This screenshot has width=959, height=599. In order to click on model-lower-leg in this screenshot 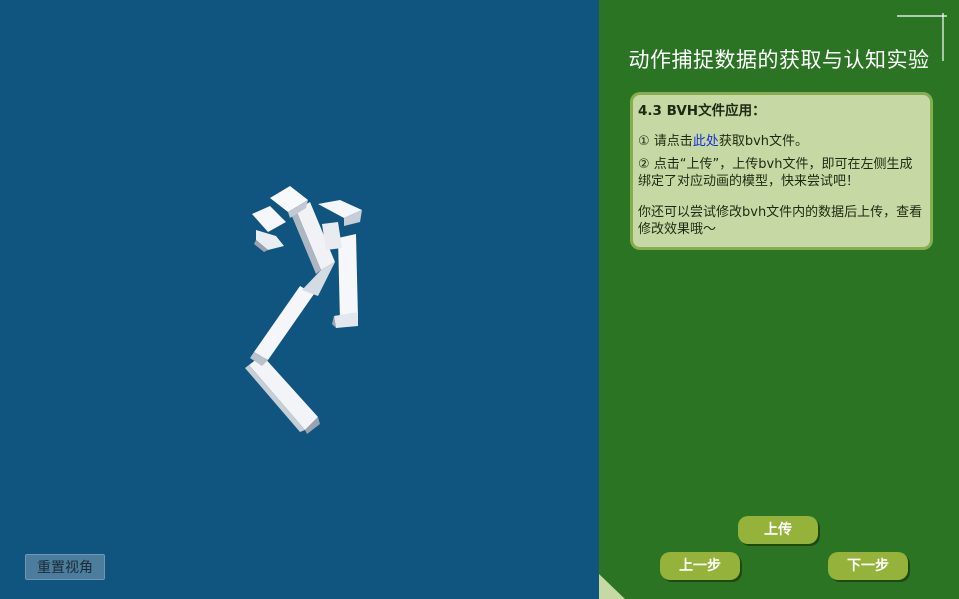, I will do `click(282, 394)`.